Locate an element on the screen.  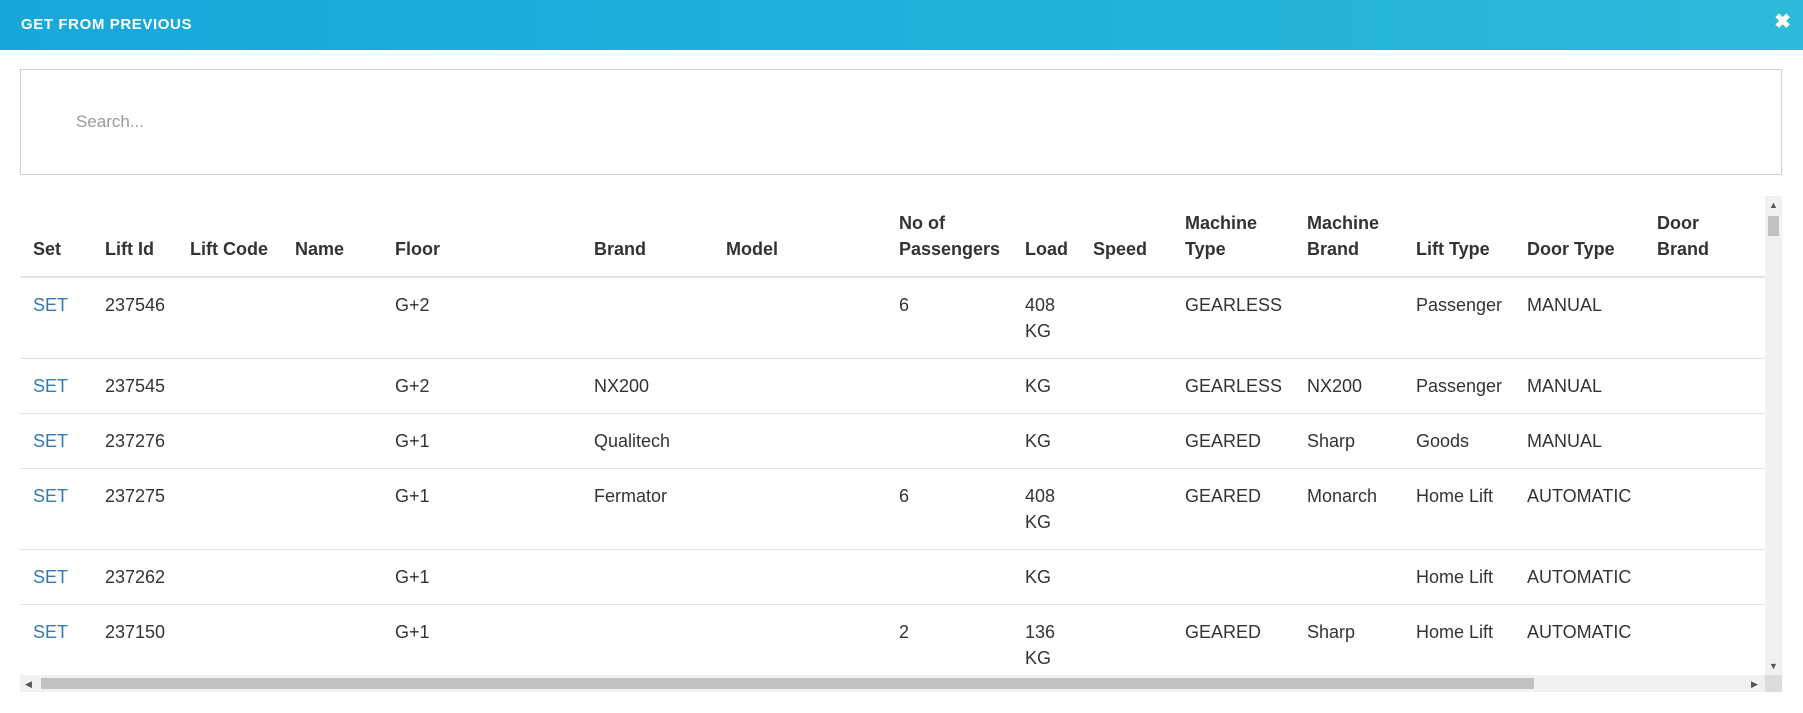
vertical-scroll-thumb is located at coordinates (1773, 226).